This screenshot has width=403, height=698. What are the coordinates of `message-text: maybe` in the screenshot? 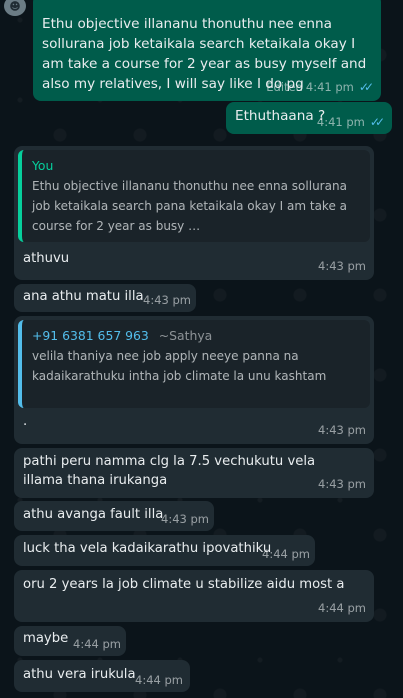 It's located at (46, 638).